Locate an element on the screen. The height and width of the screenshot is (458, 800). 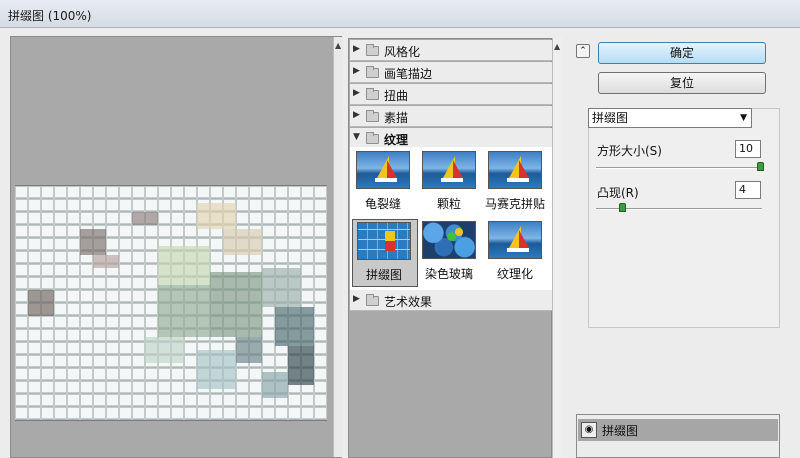
filter-label: 马赛克拼贴 is located at coordinates (514, 204).